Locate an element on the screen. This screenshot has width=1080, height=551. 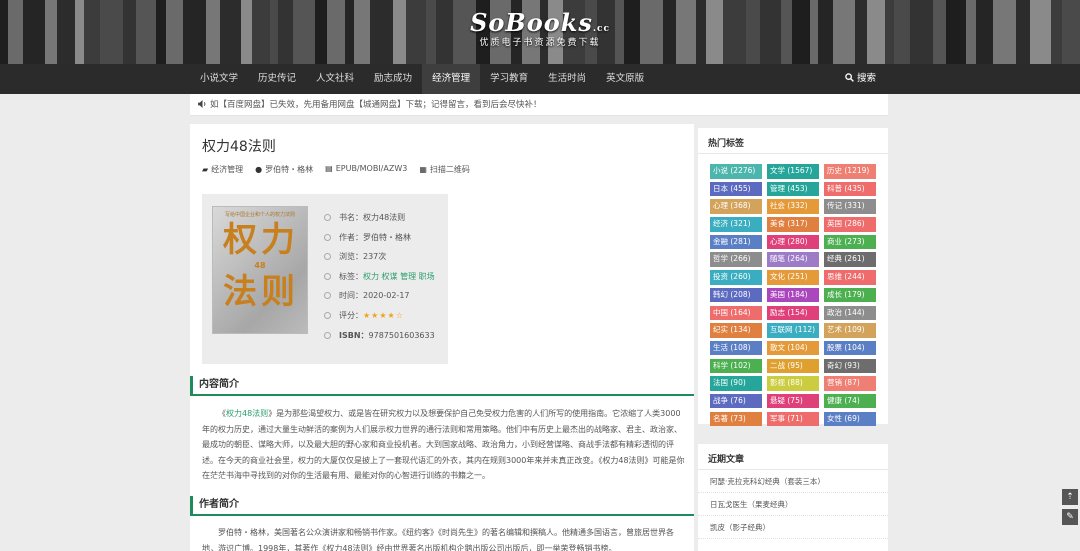
info-tags: 标签：权力 权谋 管理 职场 is located at coordinates (379, 277).